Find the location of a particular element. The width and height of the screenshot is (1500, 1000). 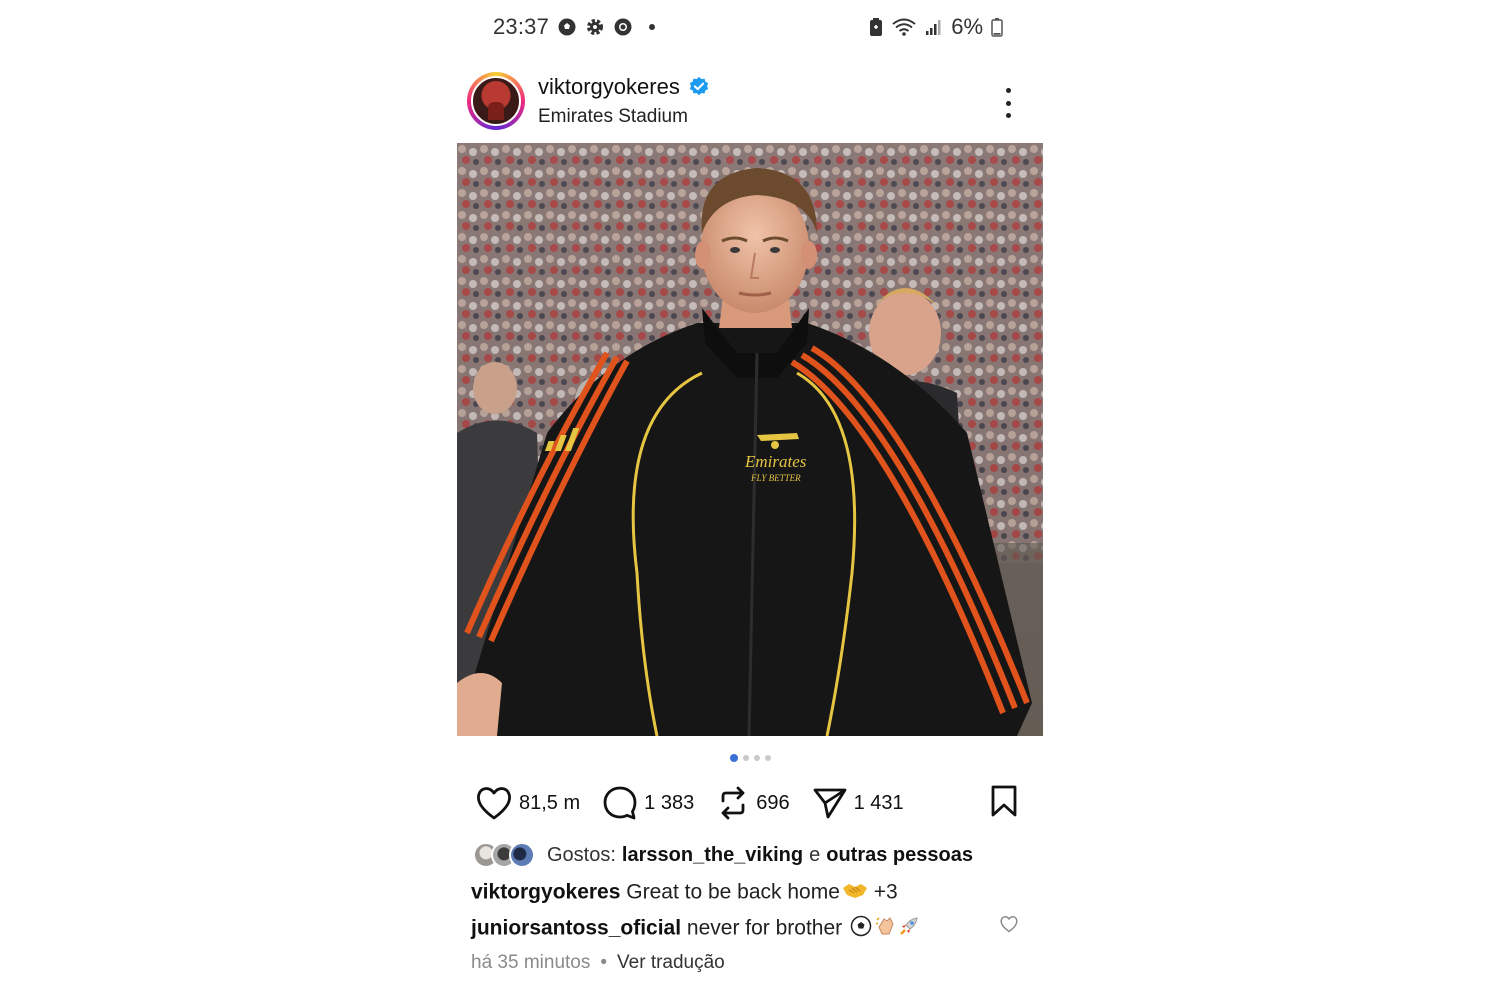

caption-text: Great to be back home is located at coordinates (733, 892).